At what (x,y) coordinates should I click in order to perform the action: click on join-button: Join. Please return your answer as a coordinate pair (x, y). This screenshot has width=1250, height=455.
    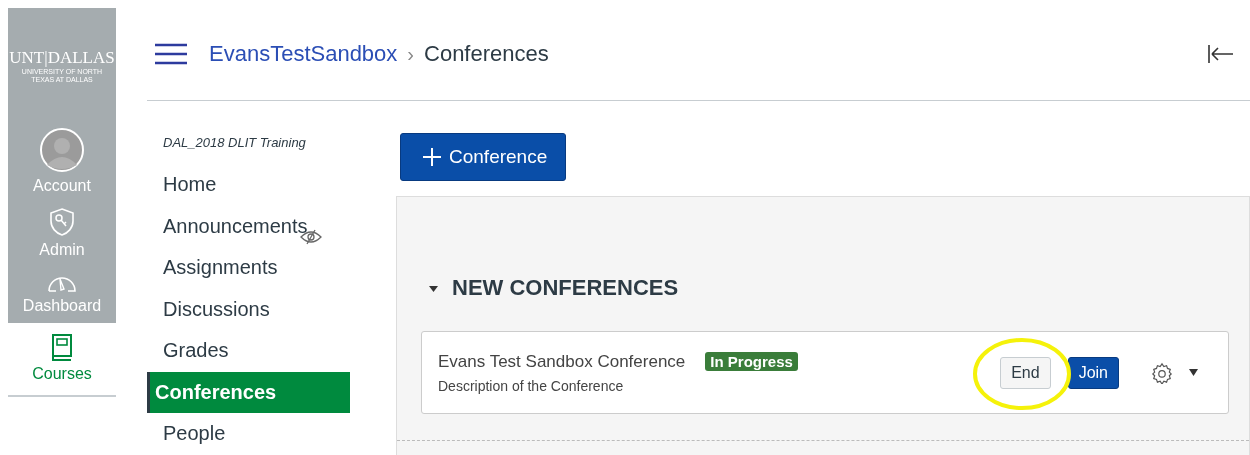
    Looking at the image, I should click on (1093, 372).